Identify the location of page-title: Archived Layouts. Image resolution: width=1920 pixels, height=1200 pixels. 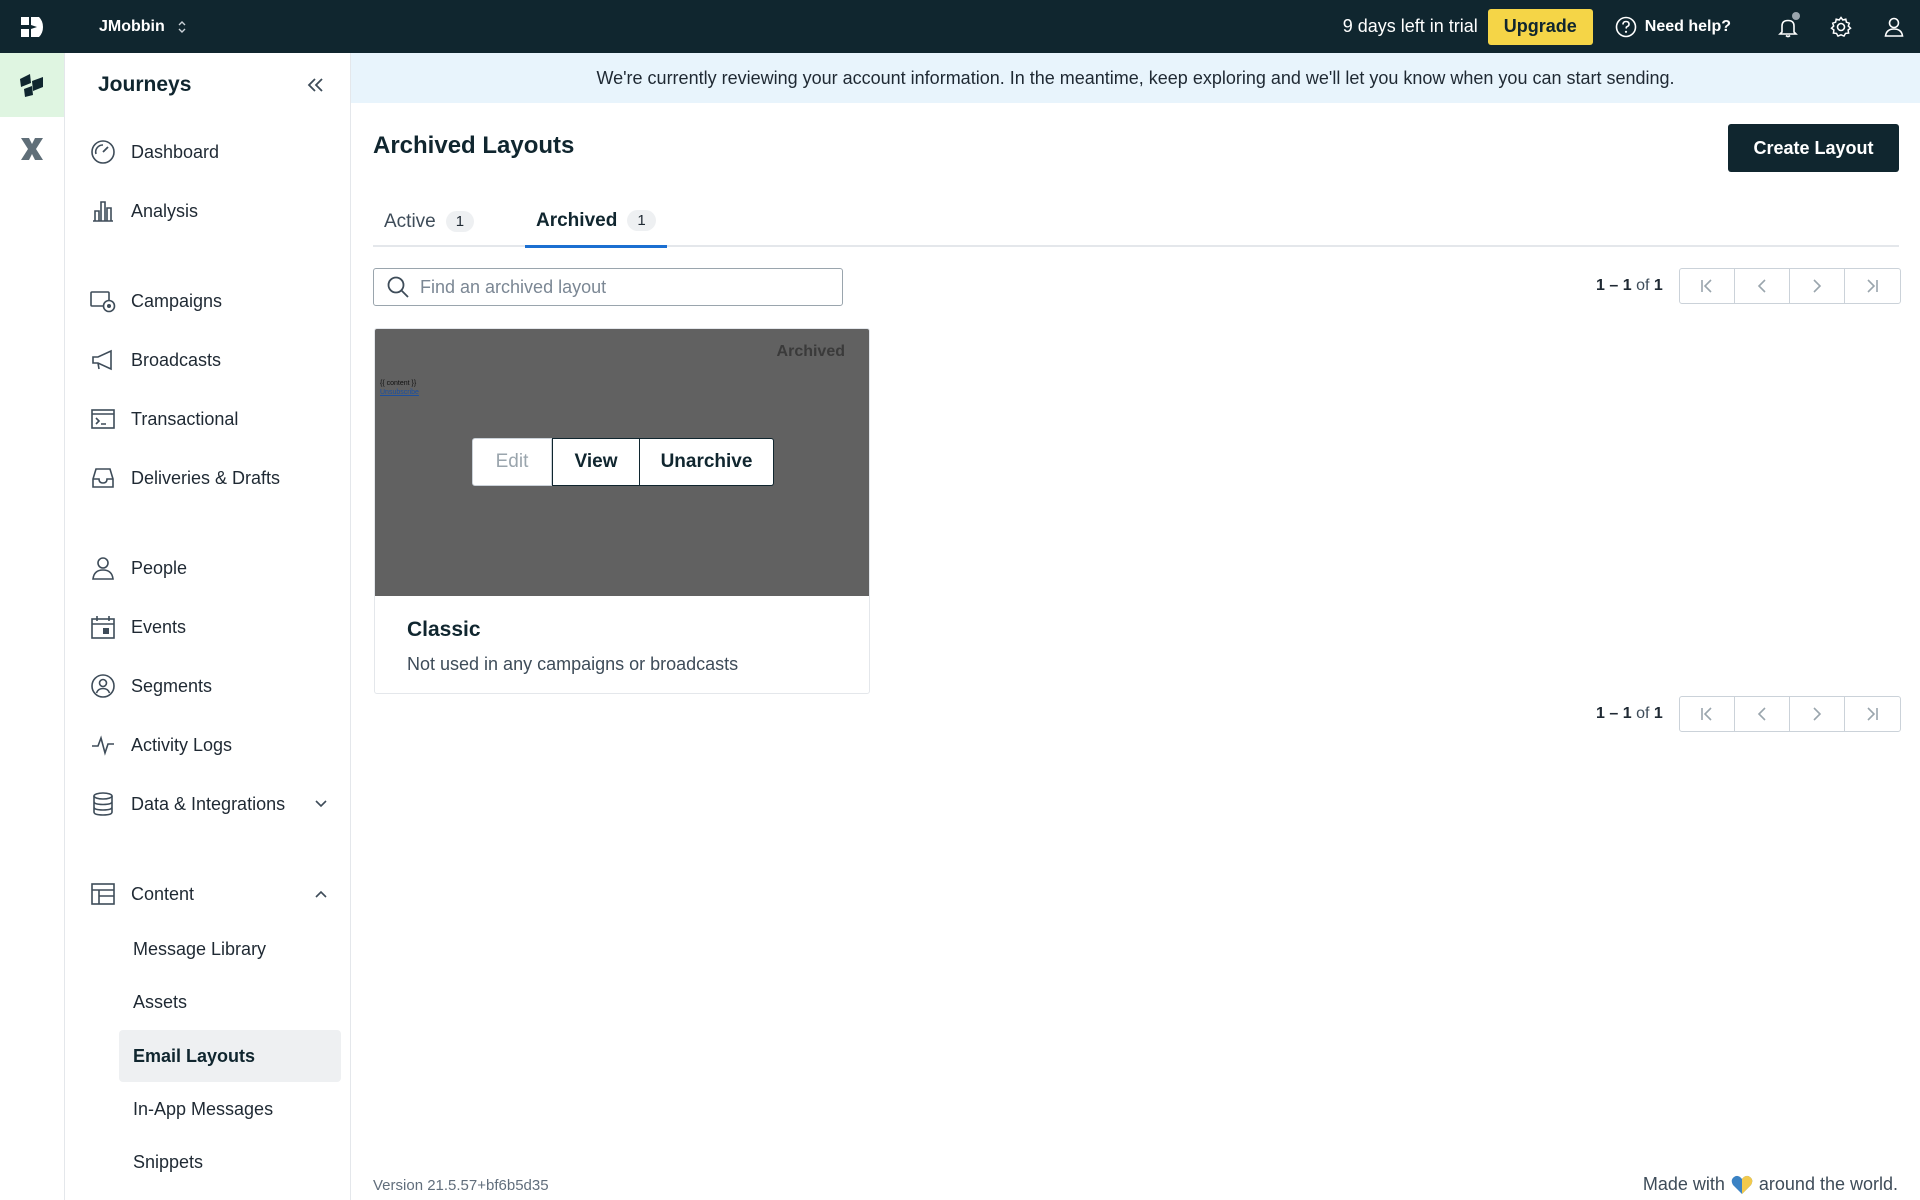
(474, 145).